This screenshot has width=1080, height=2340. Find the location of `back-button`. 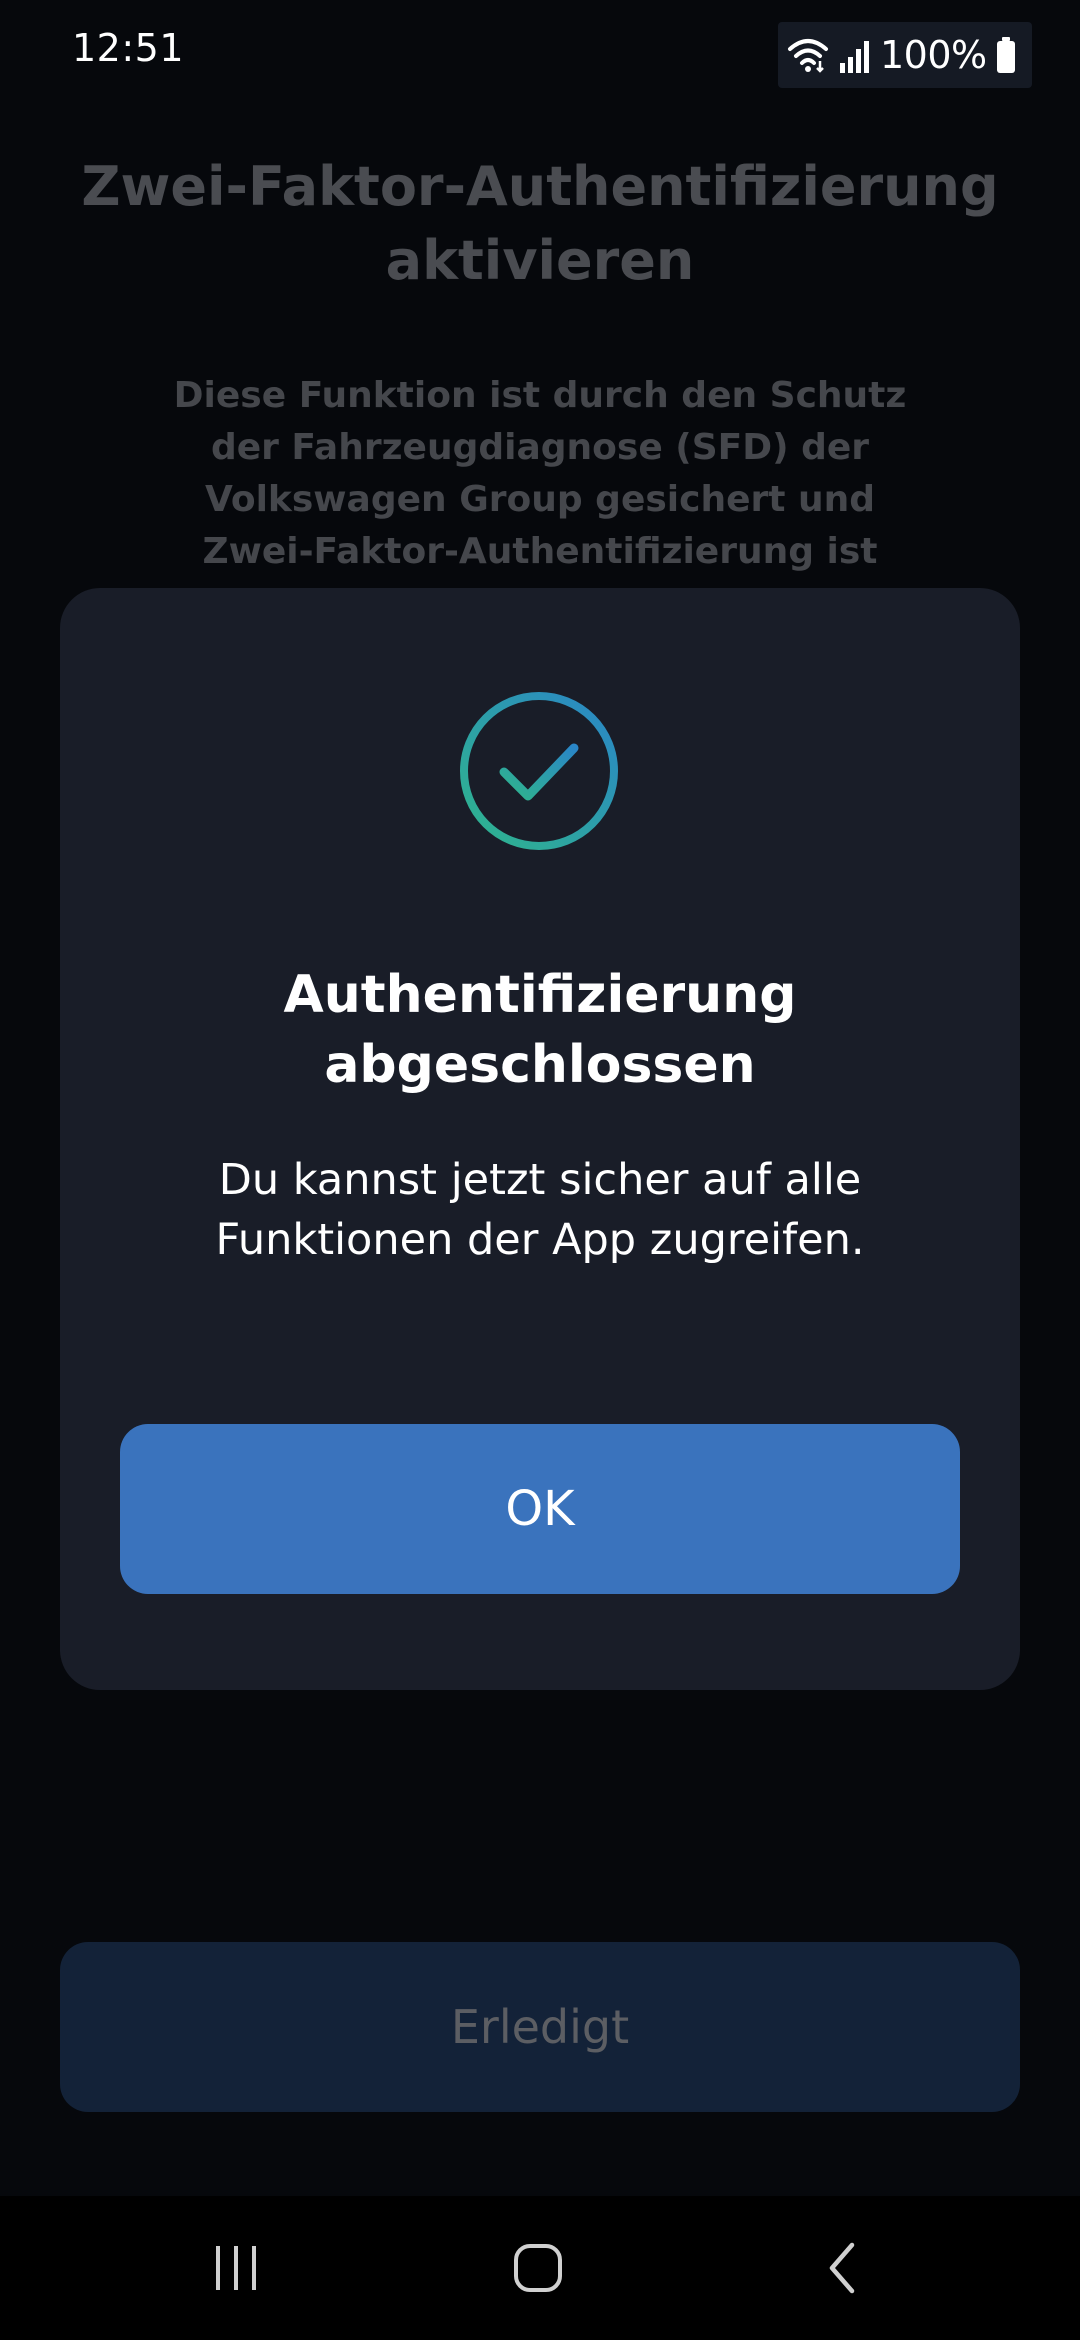

back-button is located at coordinates (842, 2268).